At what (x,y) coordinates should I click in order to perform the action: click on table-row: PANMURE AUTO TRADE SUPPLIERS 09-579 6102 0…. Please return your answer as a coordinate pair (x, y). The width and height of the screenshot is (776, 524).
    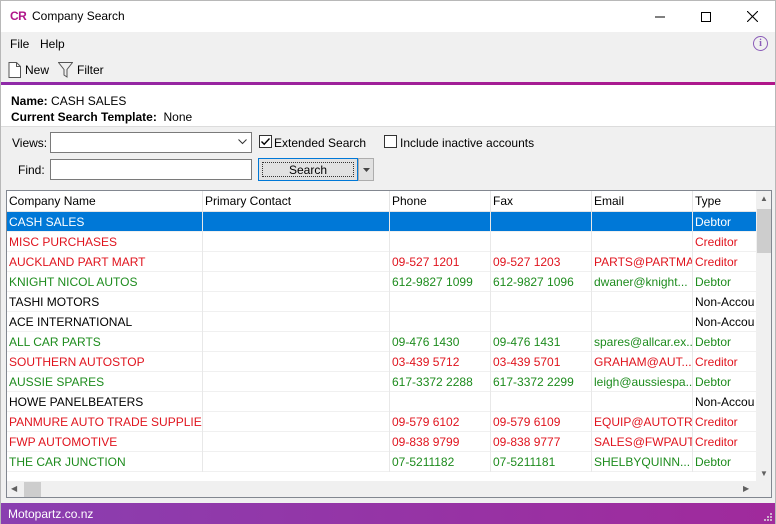
    Looking at the image, I should click on (382, 422).